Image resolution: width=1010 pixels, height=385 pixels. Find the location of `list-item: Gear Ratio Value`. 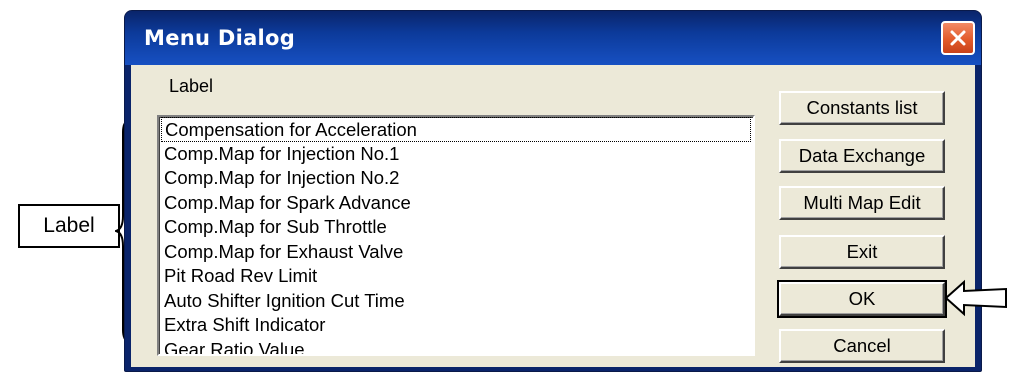

list-item: Gear Ratio Value is located at coordinates (456, 346).